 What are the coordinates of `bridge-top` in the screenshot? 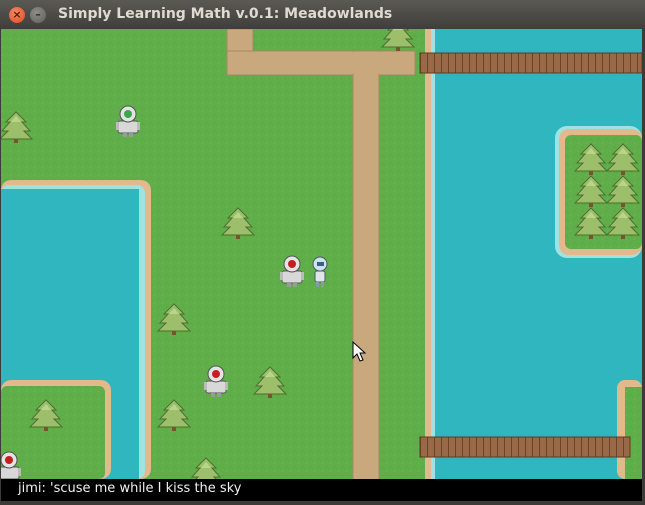 It's located at (530, 63).